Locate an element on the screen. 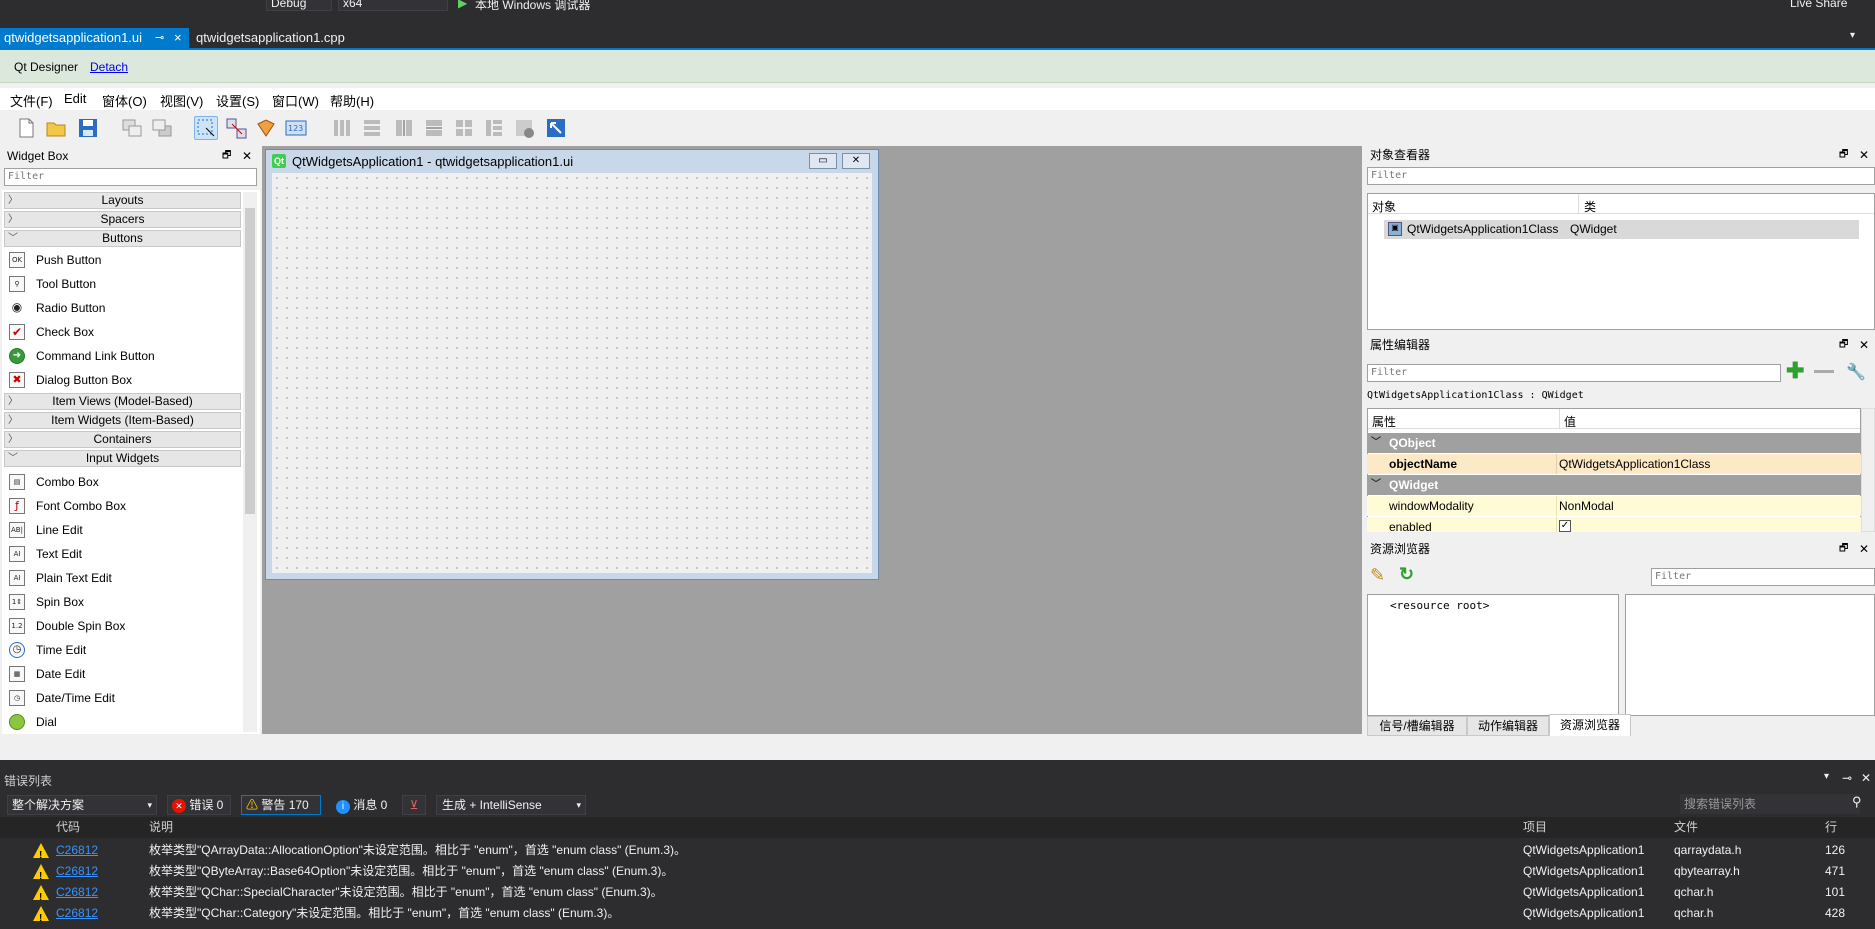 The height and width of the screenshot is (929, 1875). widget-tool-button: ⚲ Tool Button is located at coordinates (123, 284).